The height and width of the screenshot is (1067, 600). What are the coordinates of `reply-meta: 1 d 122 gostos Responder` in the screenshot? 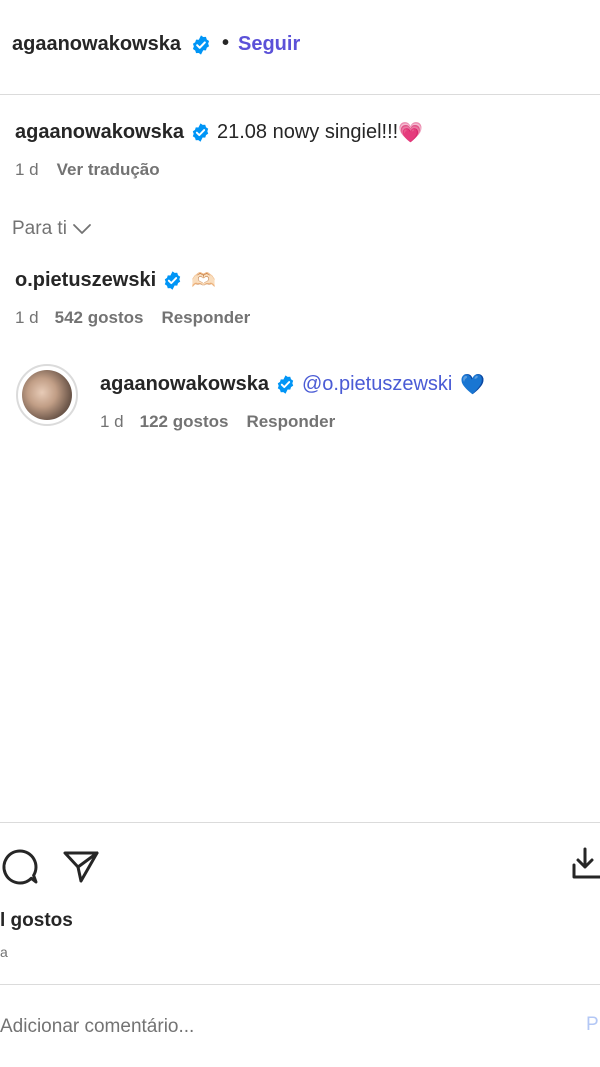 It's located at (217, 422).